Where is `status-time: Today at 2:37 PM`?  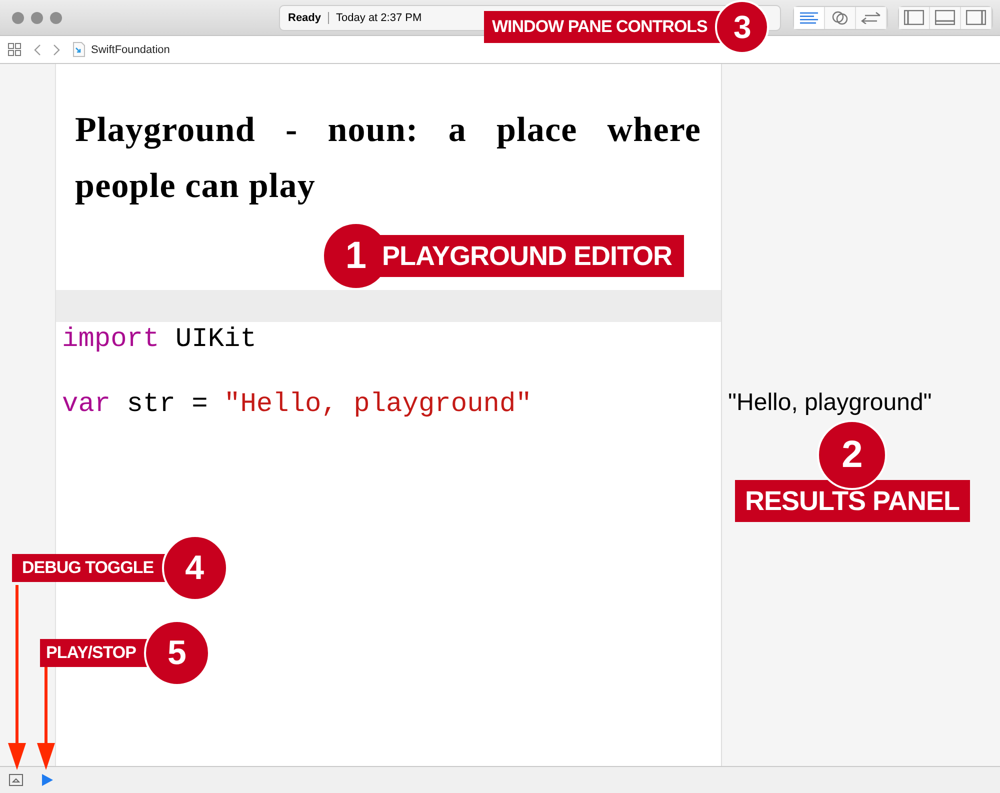
status-time: Today at 2:37 PM is located at coordinates (379, 18).